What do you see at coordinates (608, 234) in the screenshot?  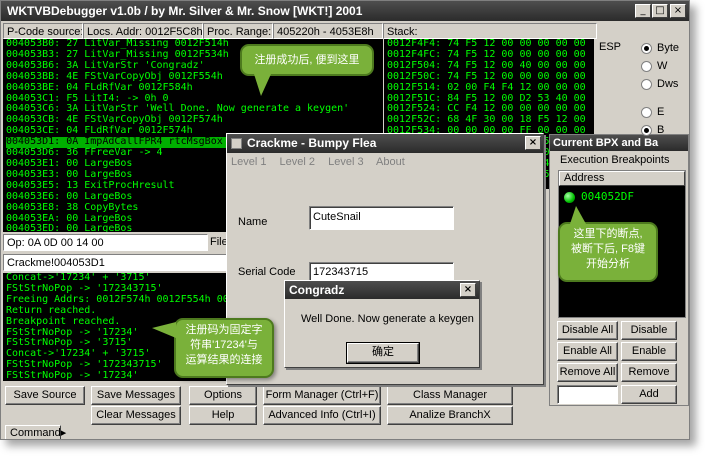 I see `breakpoint-note-line-1: 这里下的断点,` at bounding box center [608, 234].